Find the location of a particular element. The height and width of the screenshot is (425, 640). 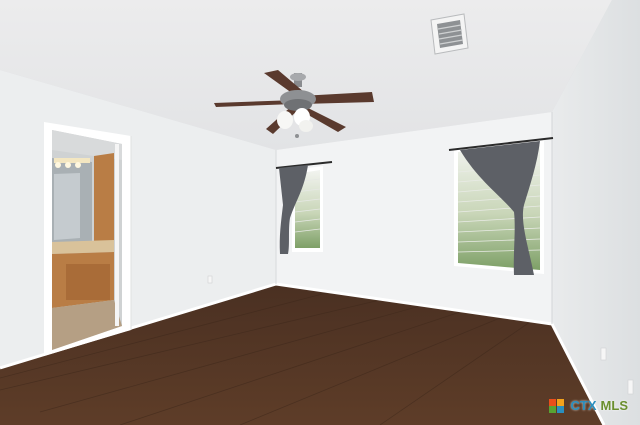

air-vent-icon is located at coordinates (449, 34).